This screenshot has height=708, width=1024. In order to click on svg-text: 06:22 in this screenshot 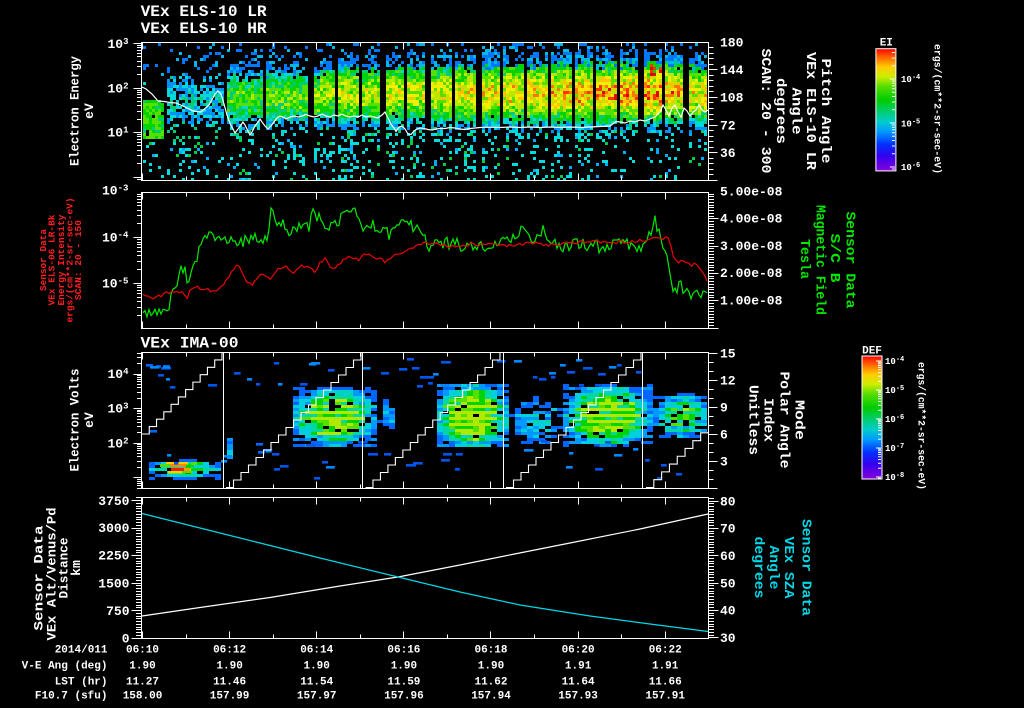, I will do `click(665, 650)`.